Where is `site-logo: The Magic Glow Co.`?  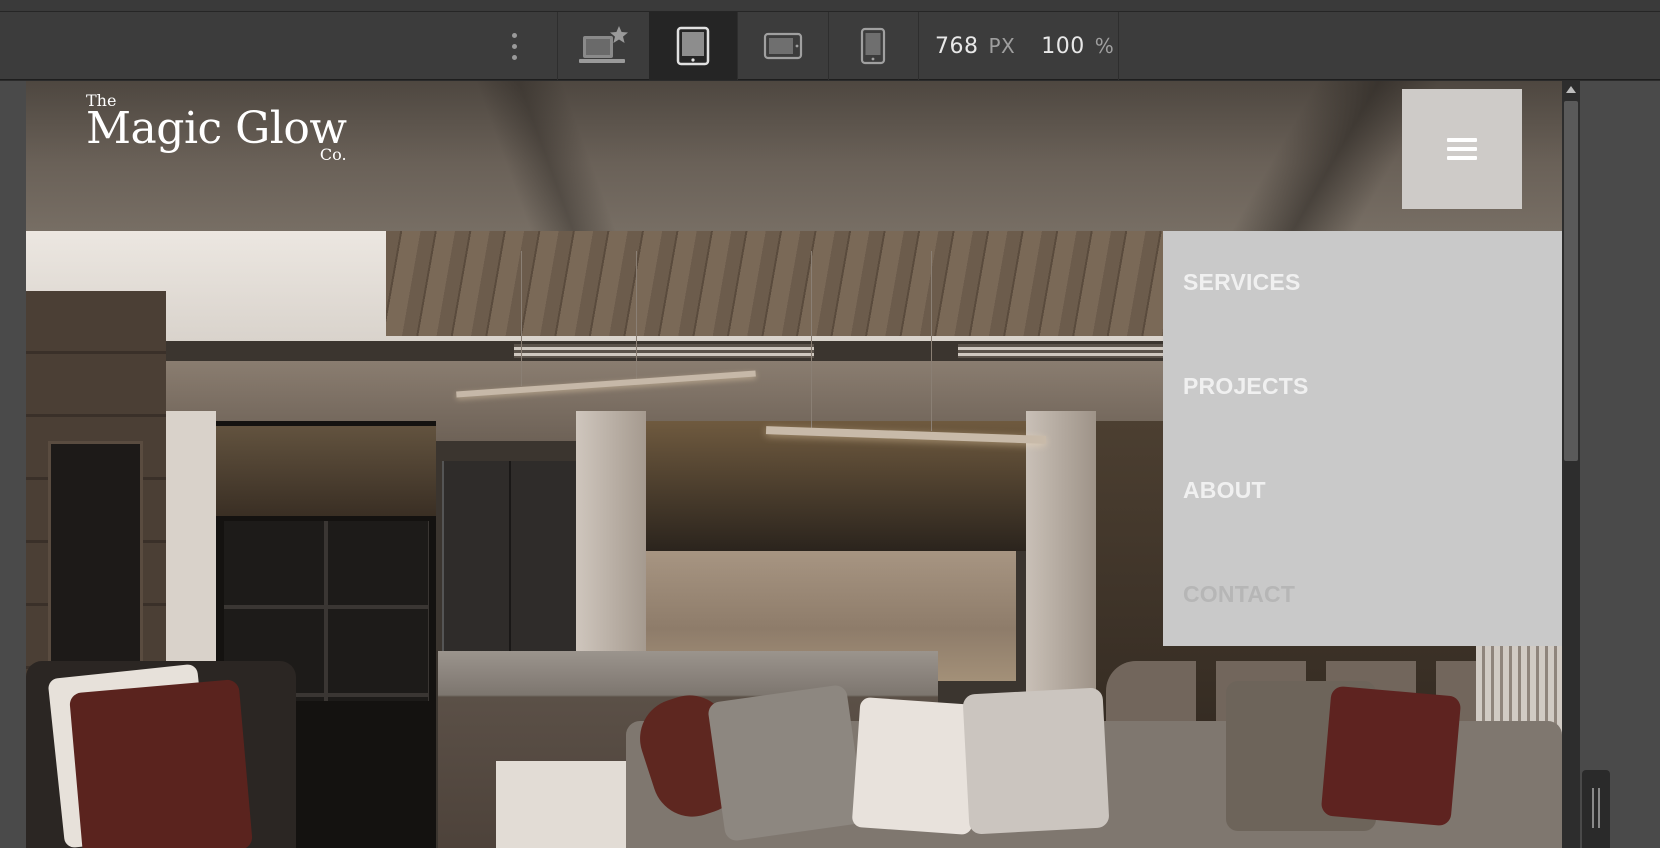 site-logo: The Magic Glow Co. is located at coordinates (216, 128).